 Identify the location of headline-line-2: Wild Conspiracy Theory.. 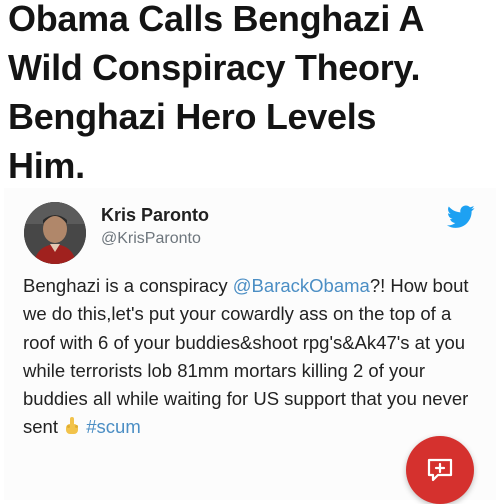
(214, 67).